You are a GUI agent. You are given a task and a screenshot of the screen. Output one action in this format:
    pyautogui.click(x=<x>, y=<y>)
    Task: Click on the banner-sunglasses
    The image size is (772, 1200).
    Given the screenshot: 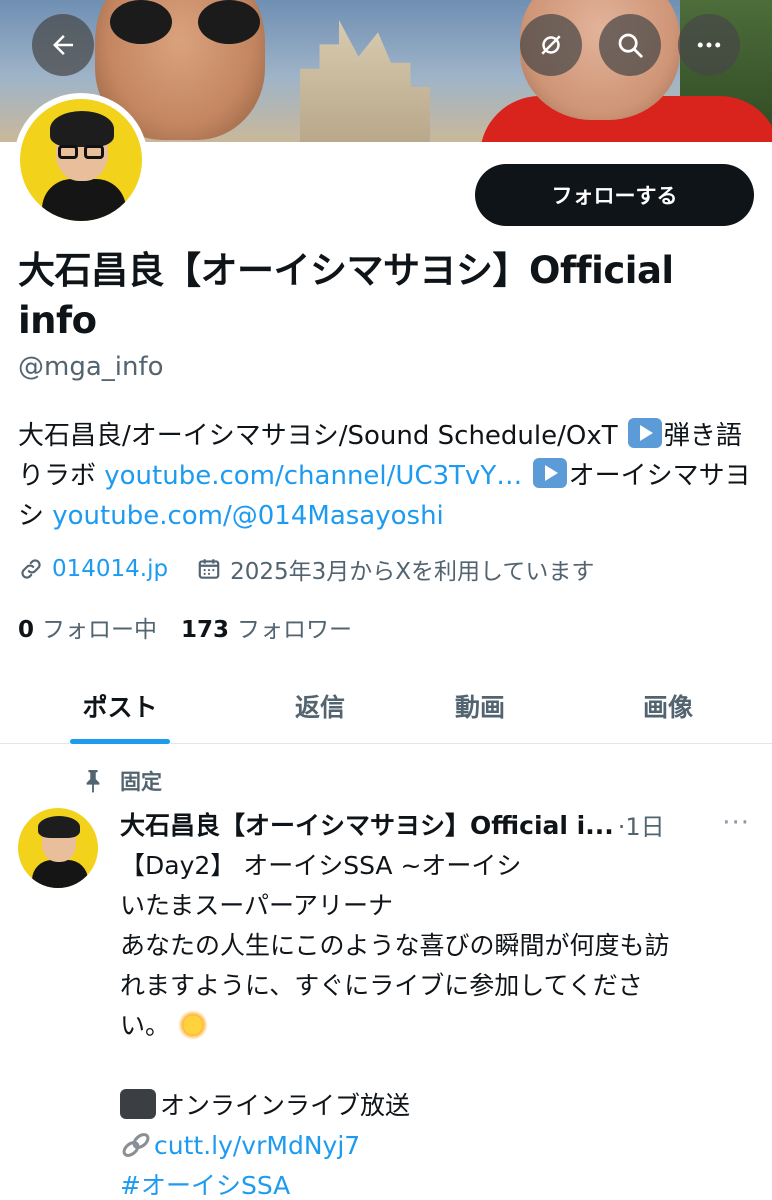 What is the action you would take?
    pyautogui.click(x=185, y=23)
    